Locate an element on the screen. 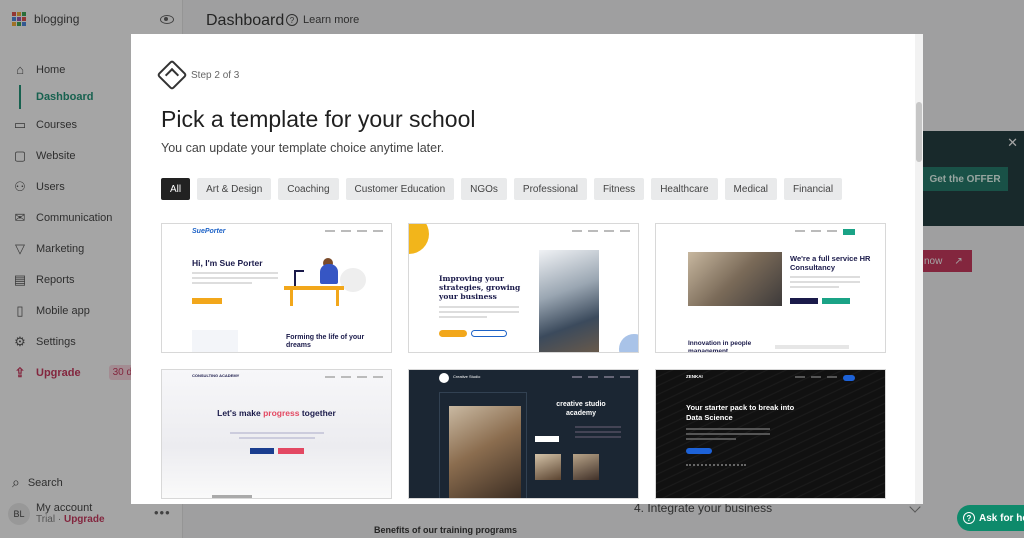 The image size is (1024, 538). filter-fitness: Fitness is located at coordinates (619, 189).